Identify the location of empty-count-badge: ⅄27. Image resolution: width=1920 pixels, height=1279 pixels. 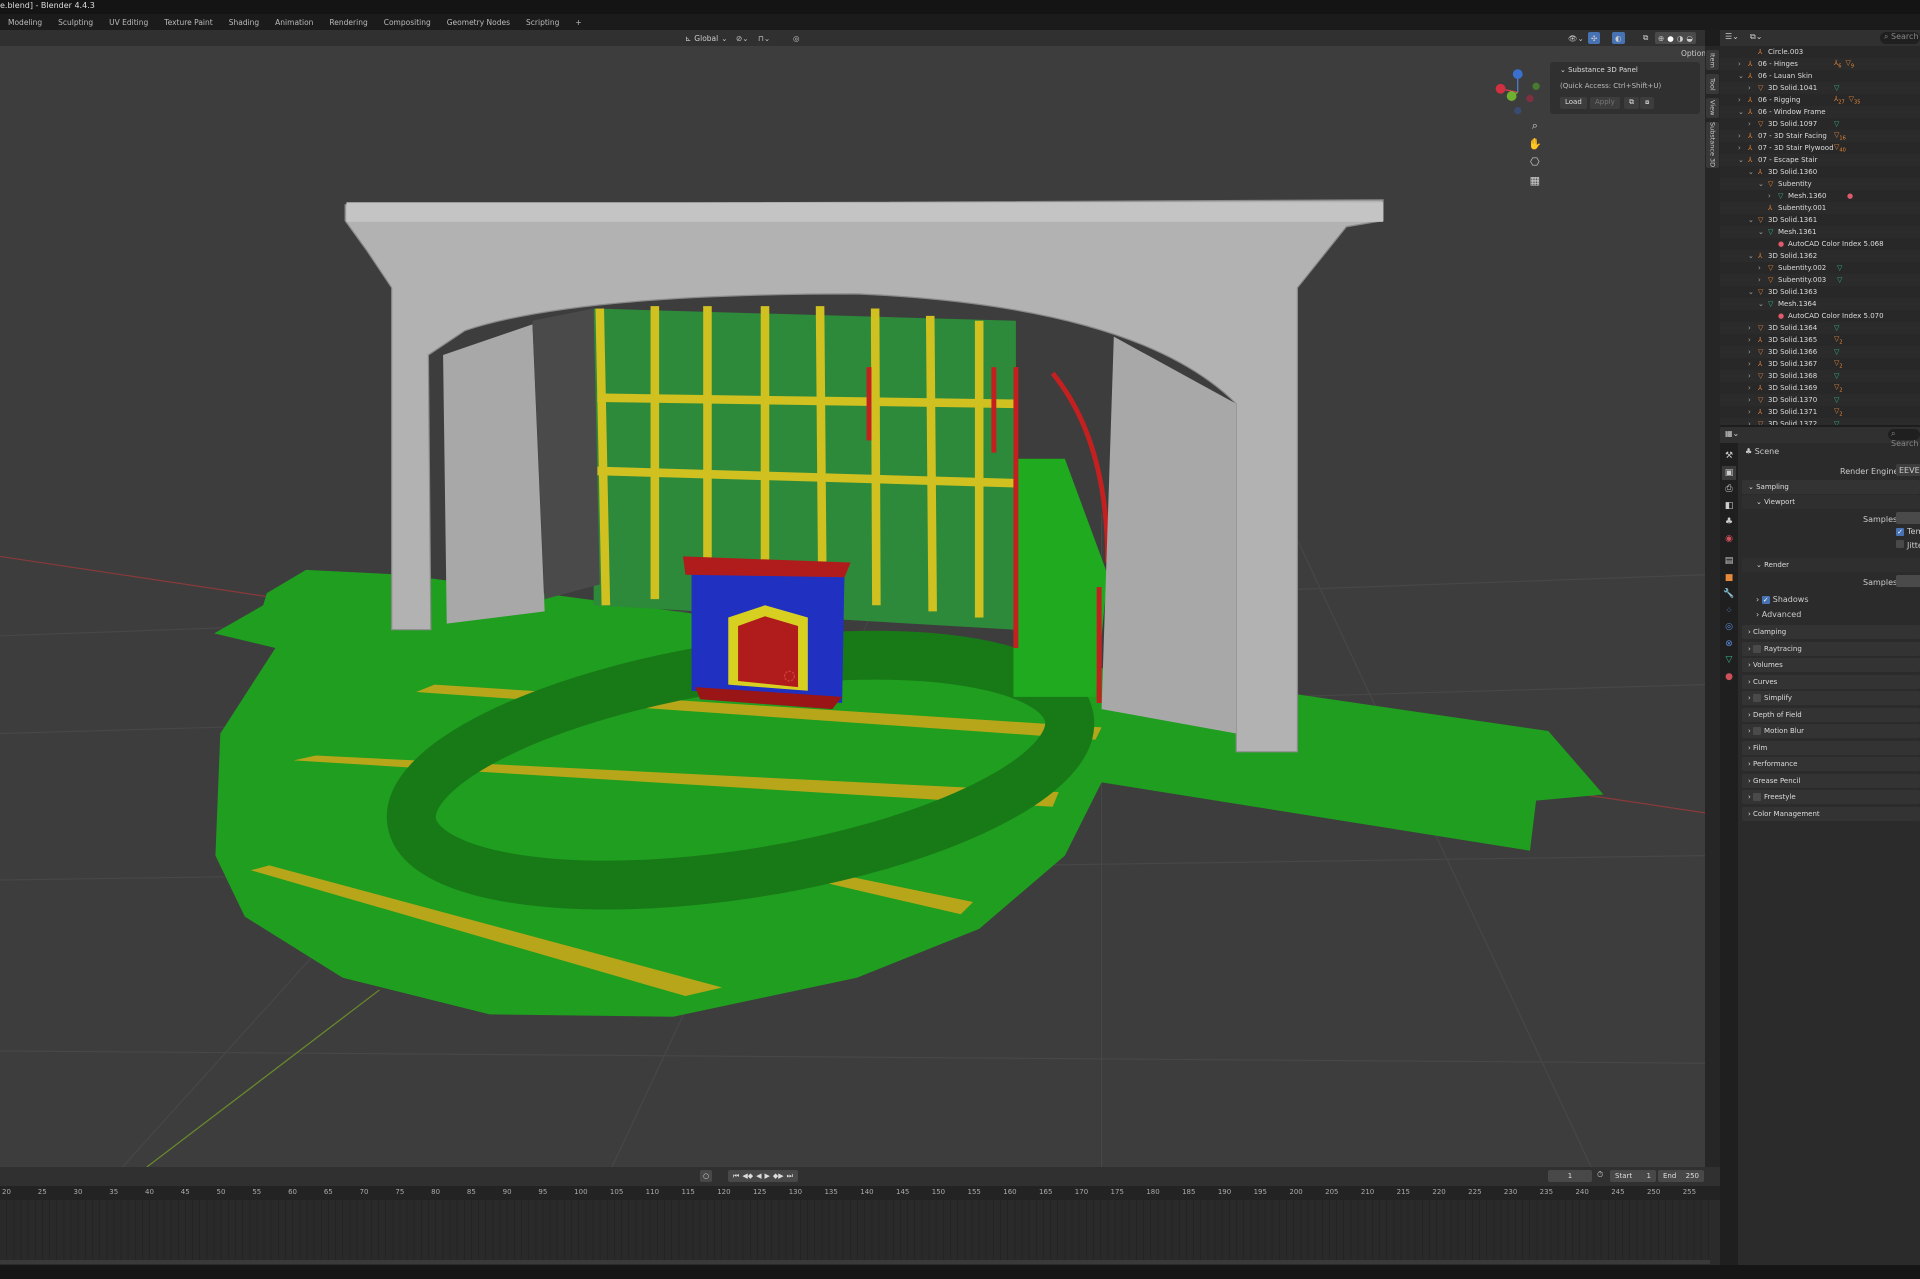
(1839, 100).